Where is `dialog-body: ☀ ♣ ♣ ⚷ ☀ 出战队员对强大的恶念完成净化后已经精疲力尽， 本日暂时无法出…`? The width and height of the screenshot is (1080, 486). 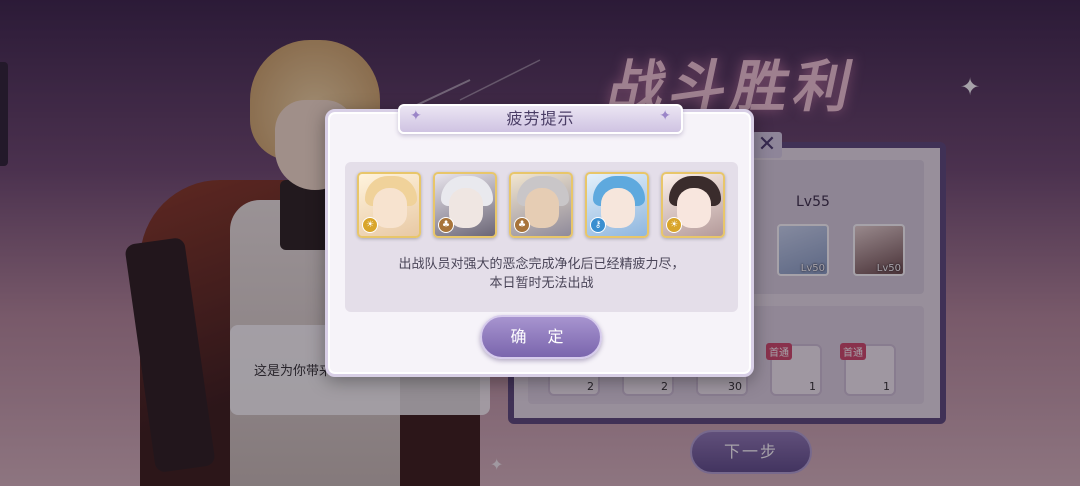
dialog-body: ☀ ♣ ♣ ⚷ ☀ 出战队员对强大的恶念完成净化后已经精疲力尽， 本日暂时无法出… is located at coordinates (541, 237).